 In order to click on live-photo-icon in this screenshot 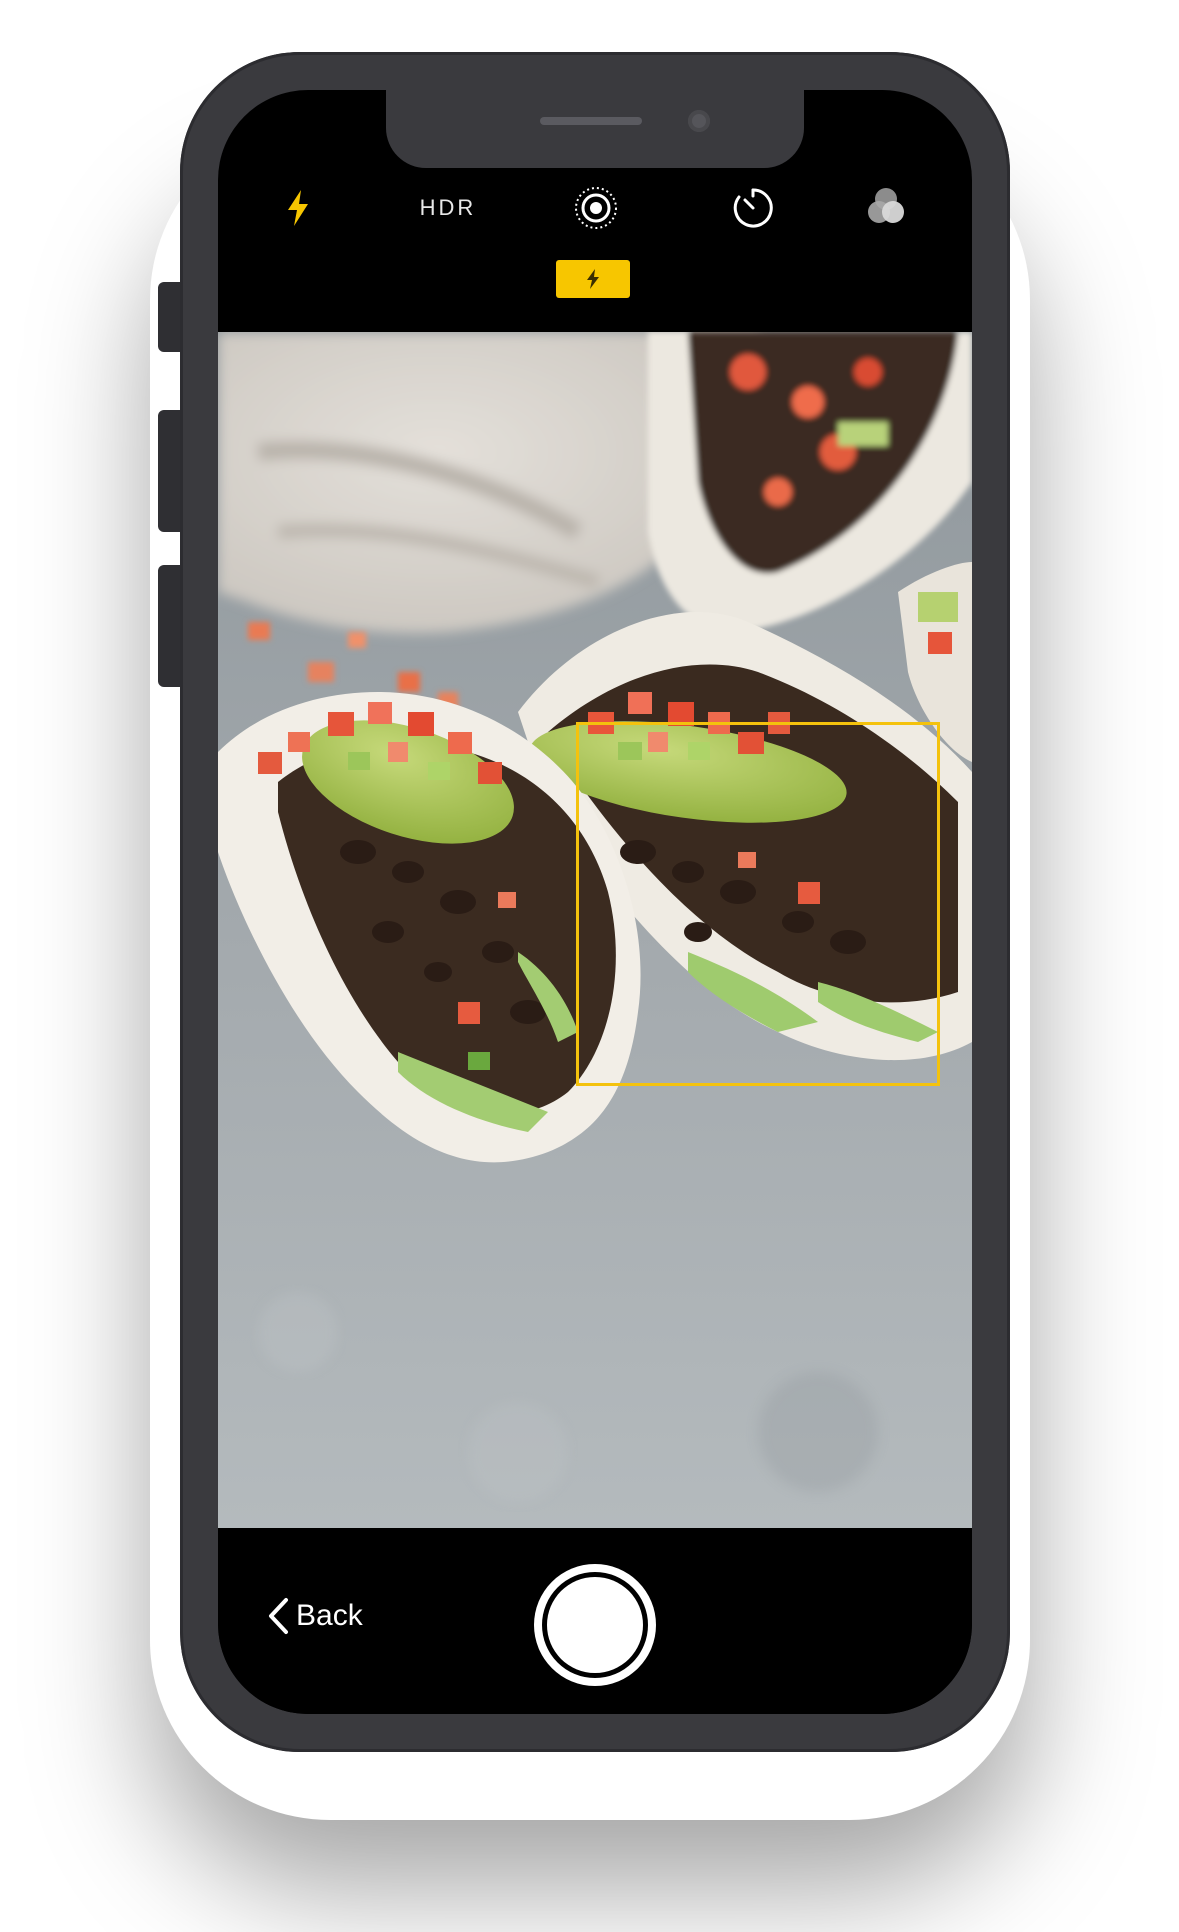, I will do `click(596, 208)`.